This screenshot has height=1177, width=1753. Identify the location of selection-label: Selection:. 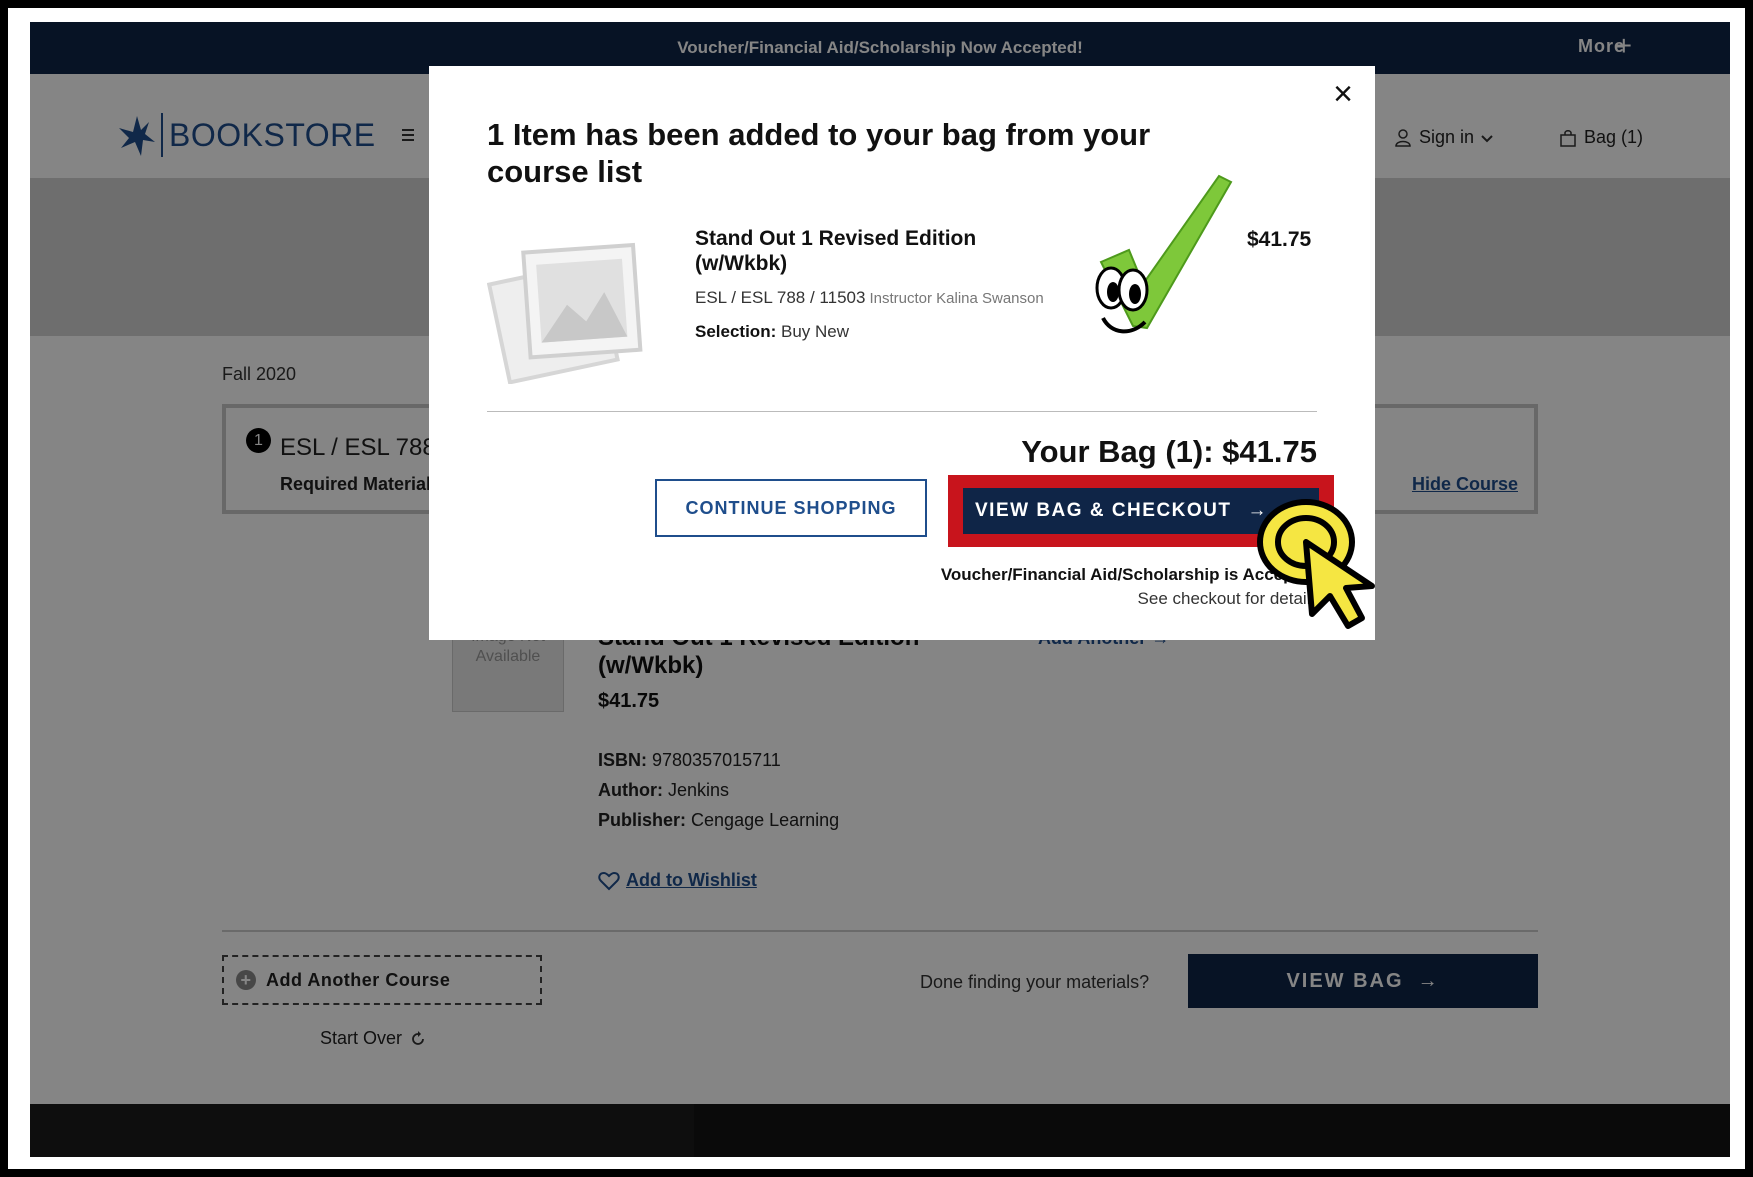
(736, 331).